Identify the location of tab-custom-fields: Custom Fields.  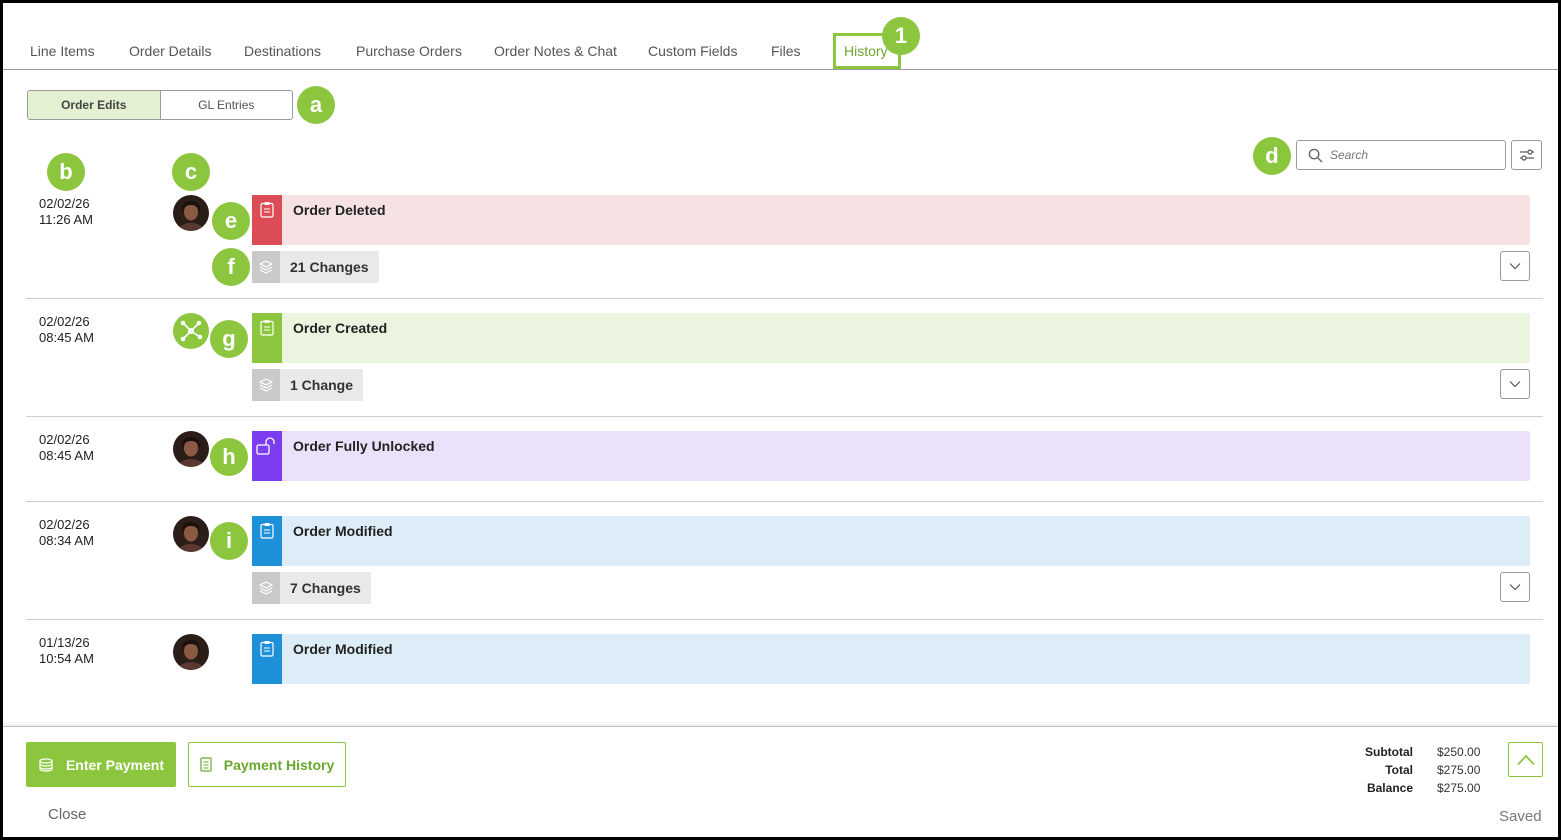
(692, 51).